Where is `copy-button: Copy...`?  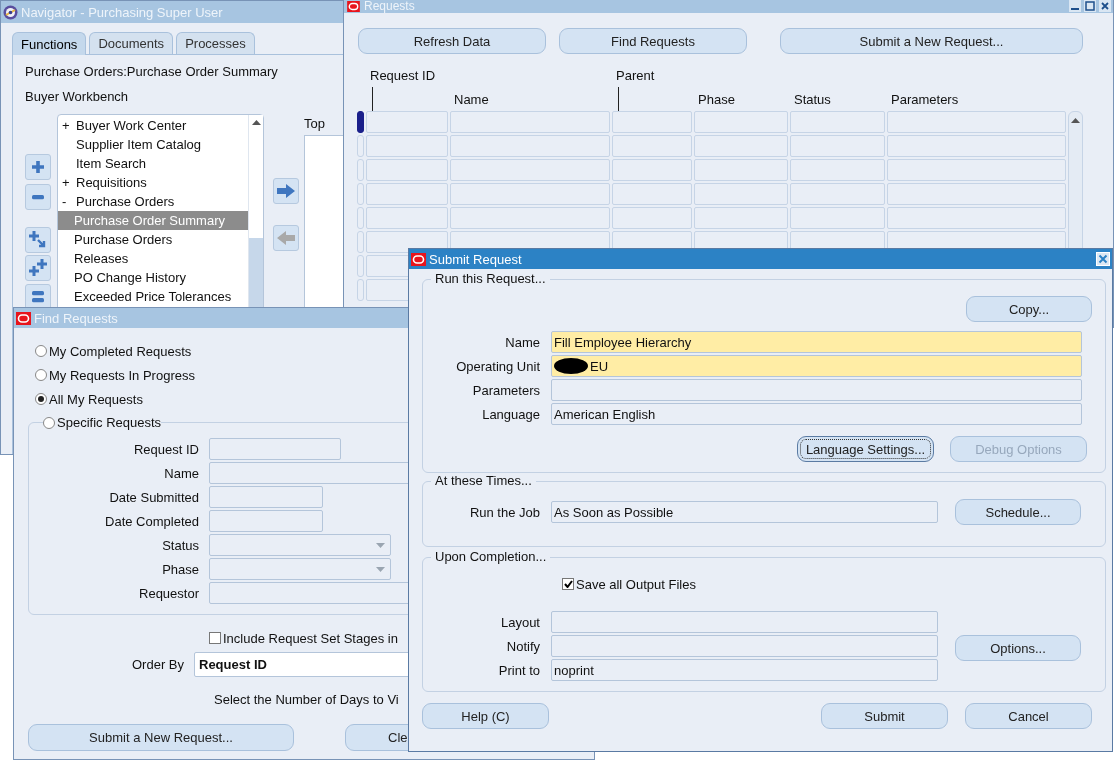 copy-button: Copy... is located at coordinates (1029, 309).